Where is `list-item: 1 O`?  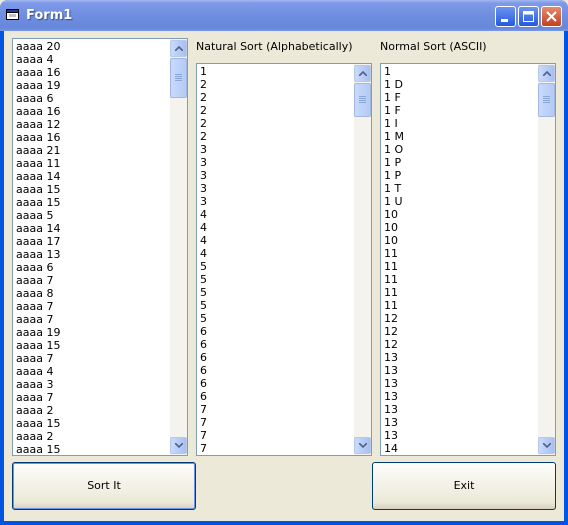
list-item: 1 O is located at coordinates (460, 149).